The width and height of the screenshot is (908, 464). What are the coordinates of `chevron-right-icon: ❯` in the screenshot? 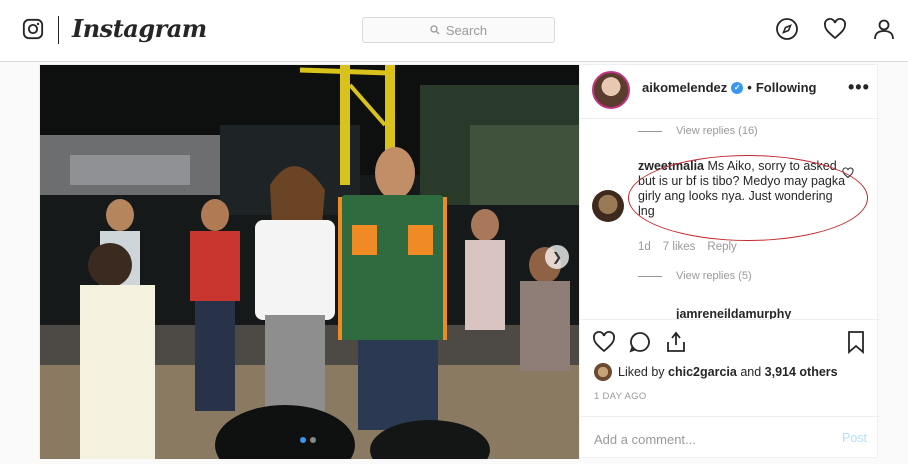 It's located at (557, 257).